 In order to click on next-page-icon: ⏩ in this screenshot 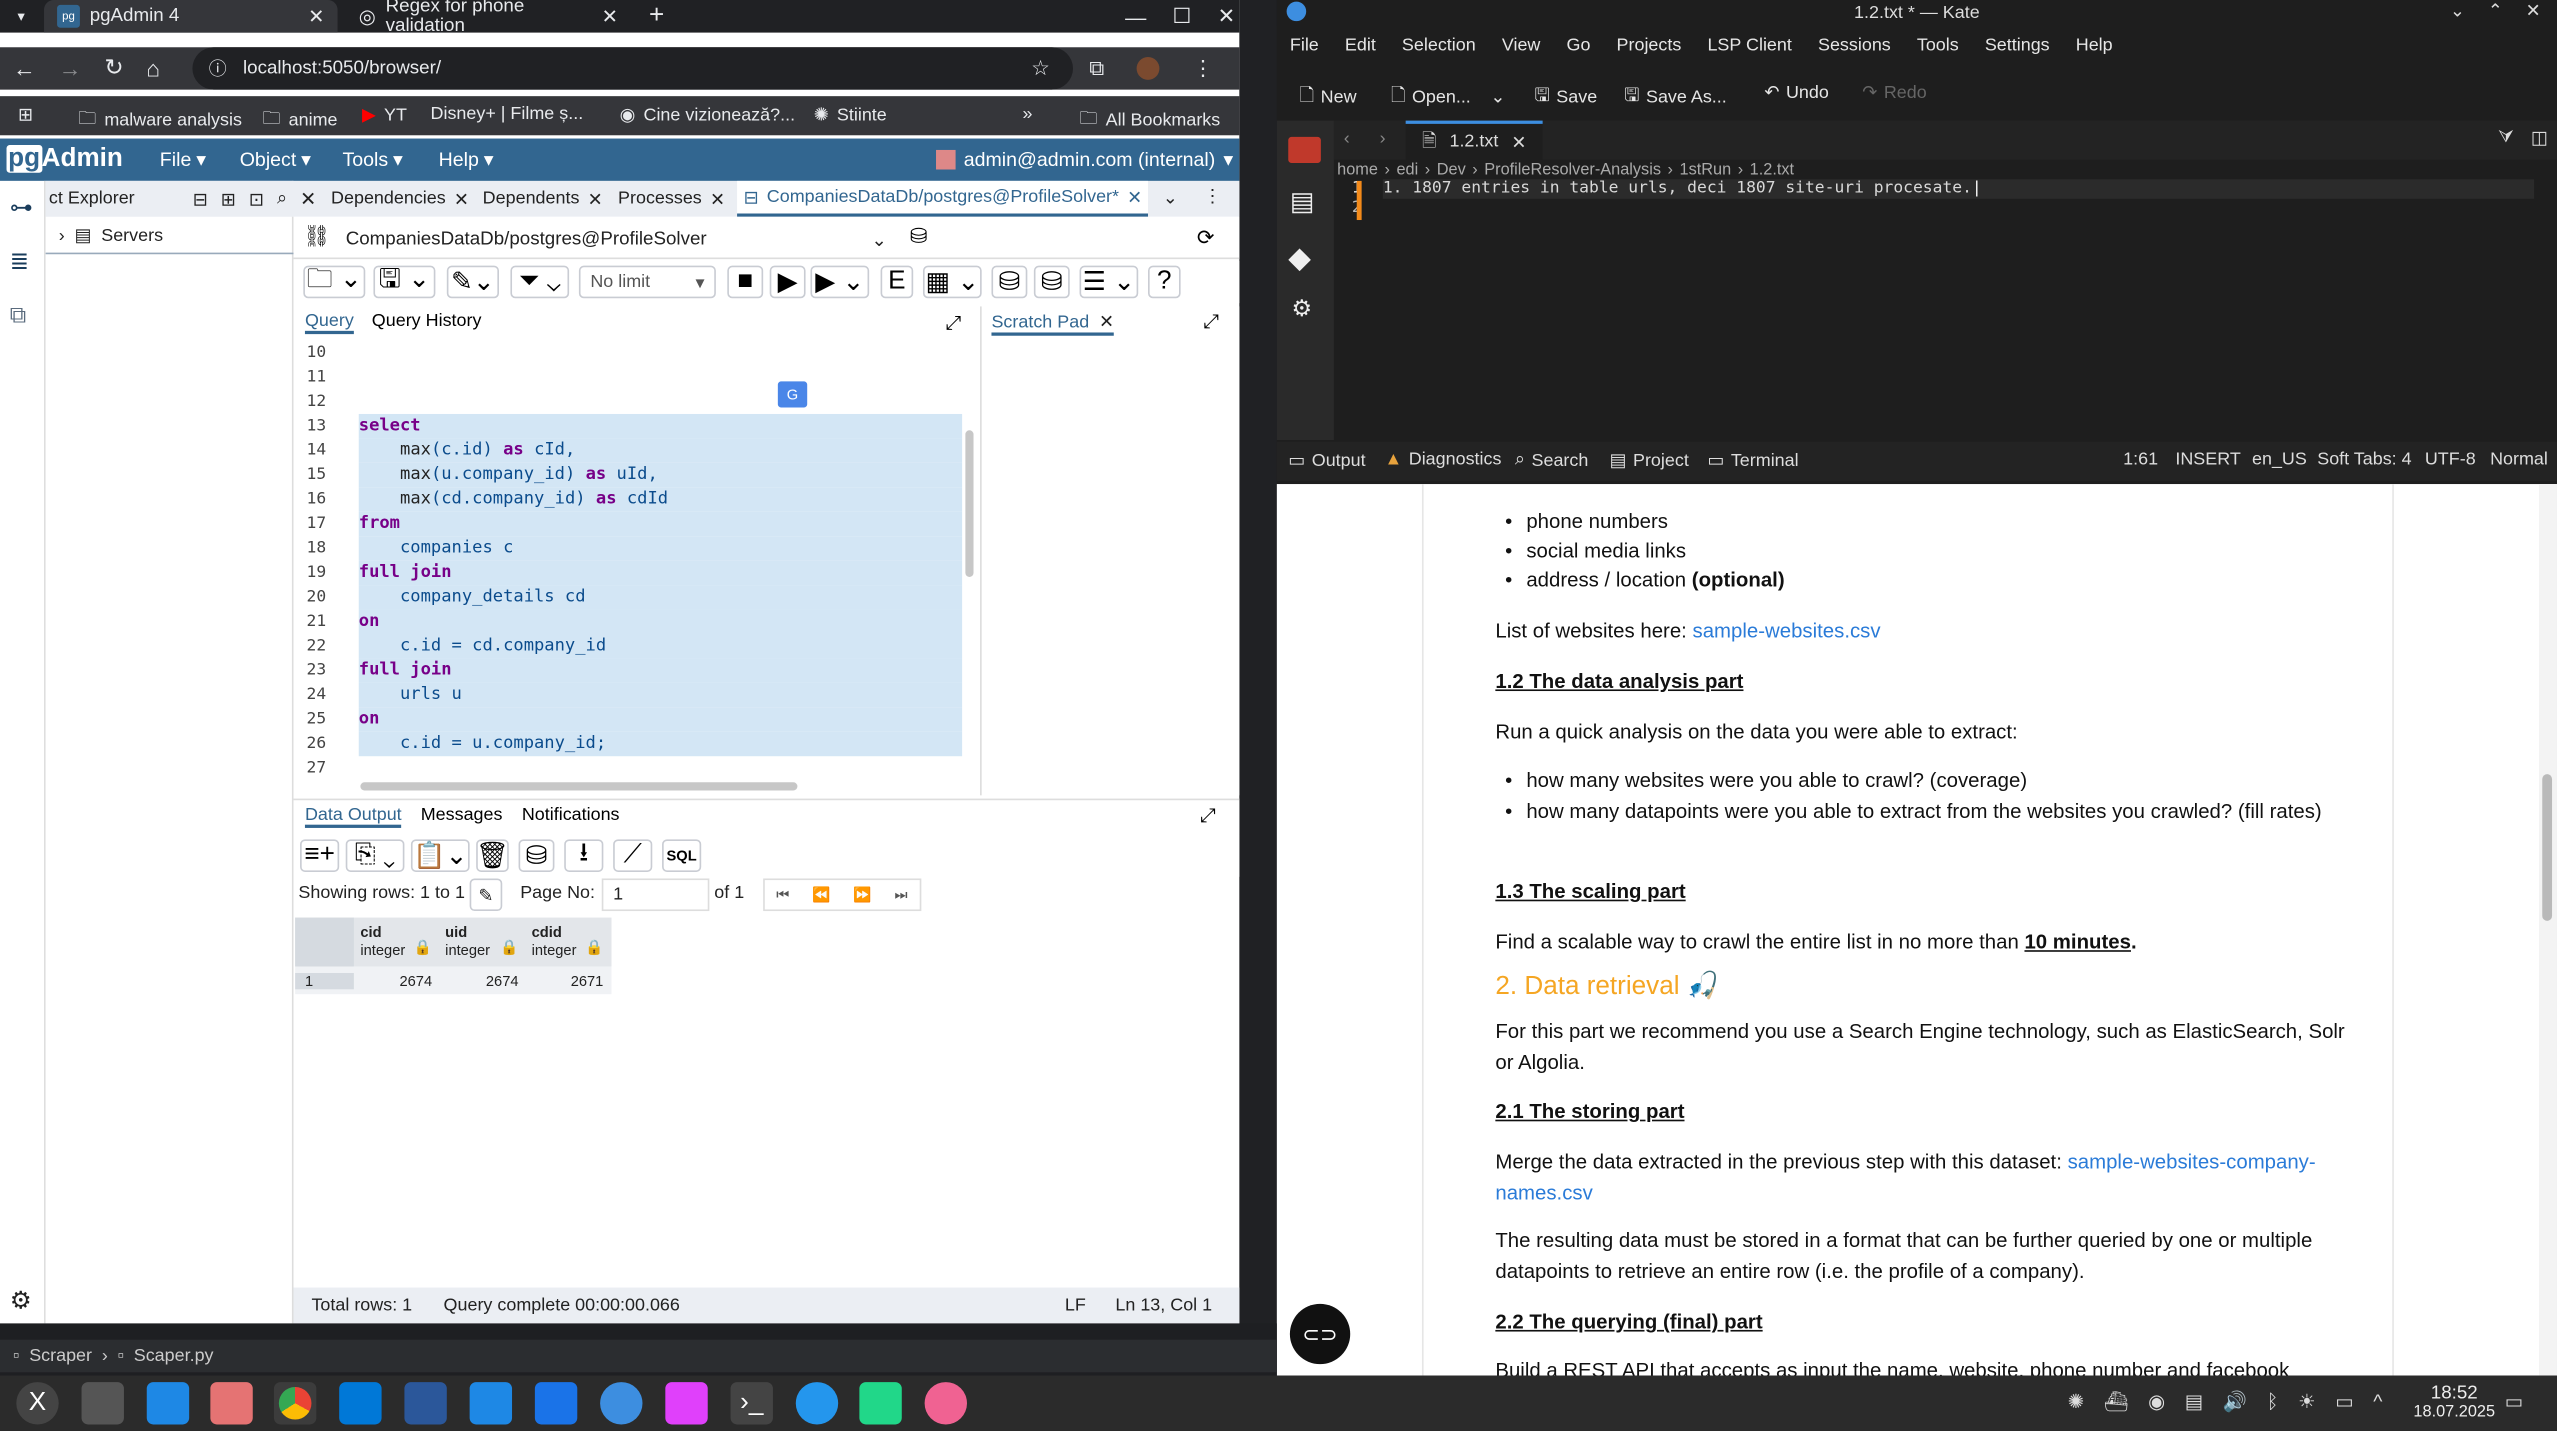, I will do `click(862, 895)`.